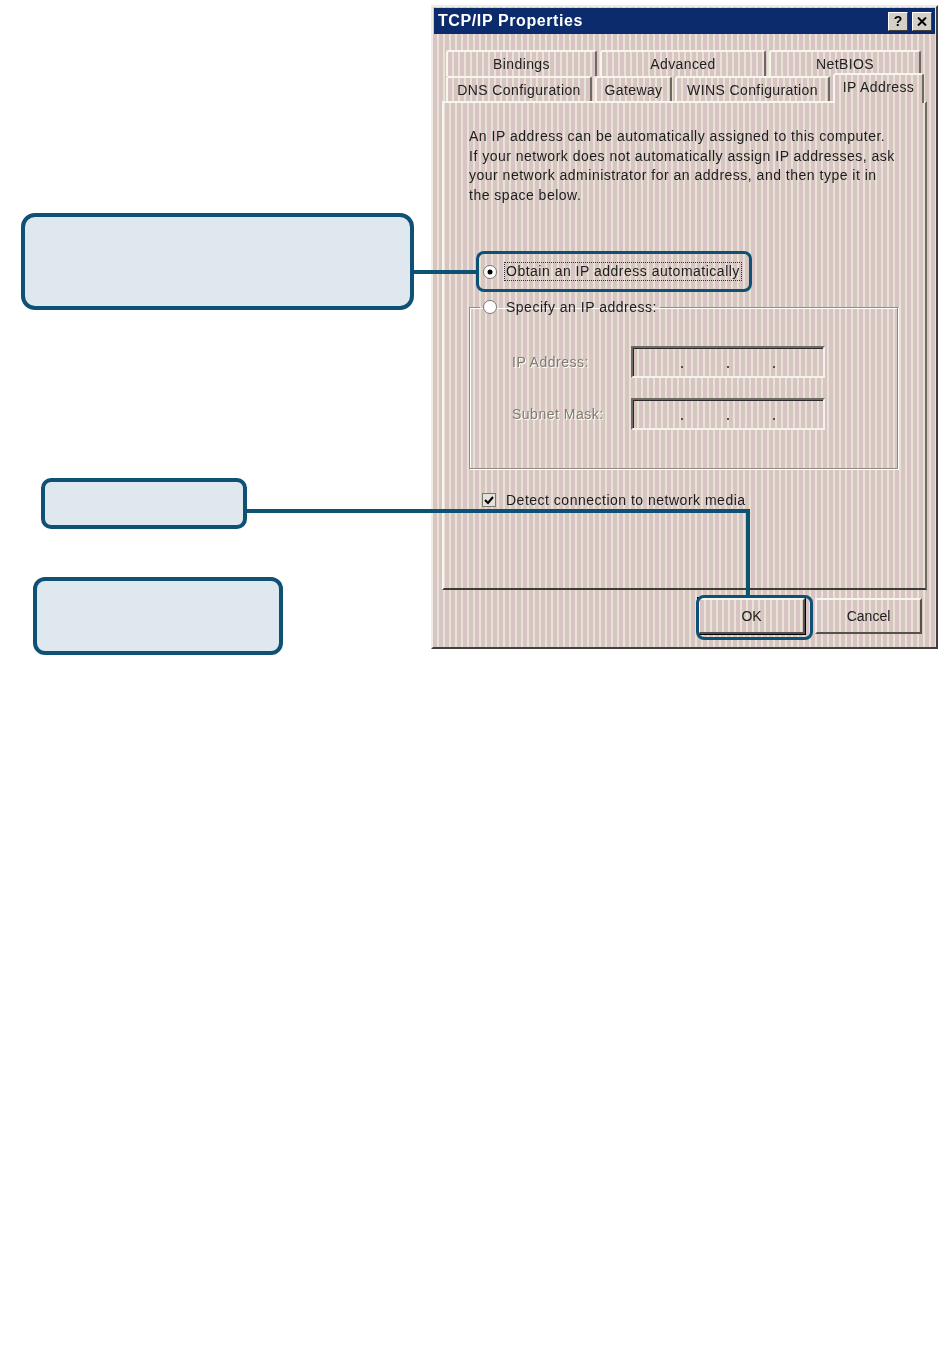  I want to click on radio-label: Specify an IP address:, so click(581, 307).